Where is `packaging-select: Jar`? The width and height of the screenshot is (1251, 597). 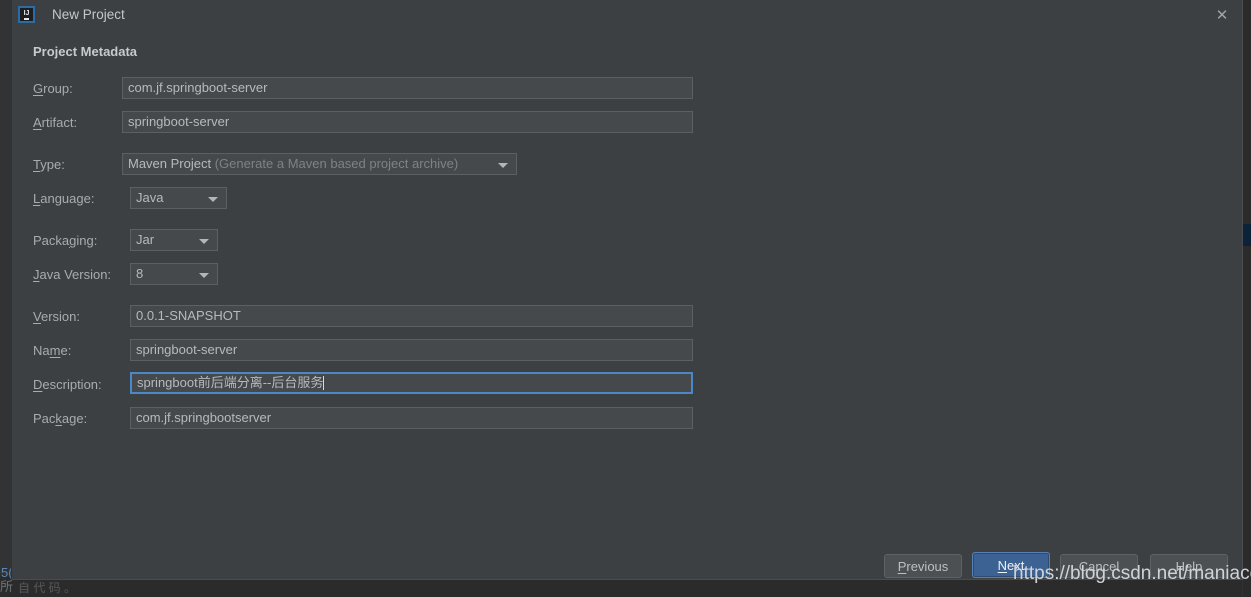 packaging-select: Jar is located at coordinates (174, 240).